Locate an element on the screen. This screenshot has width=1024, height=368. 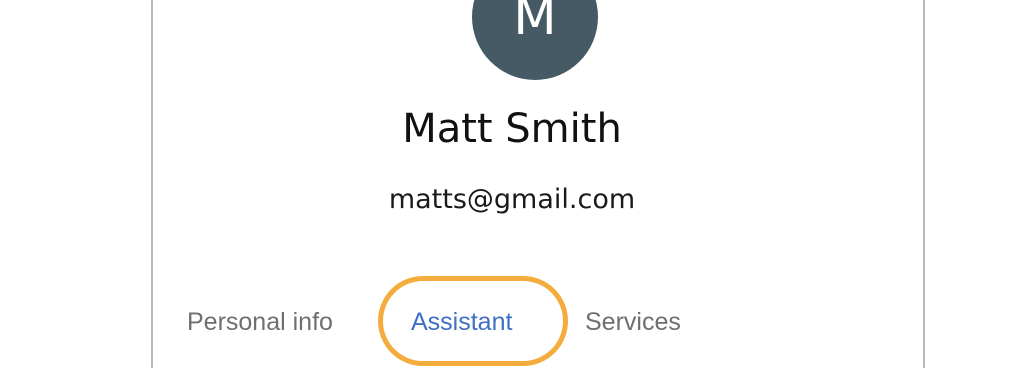
avatar-initial: M is located at coordinates (535, 23).